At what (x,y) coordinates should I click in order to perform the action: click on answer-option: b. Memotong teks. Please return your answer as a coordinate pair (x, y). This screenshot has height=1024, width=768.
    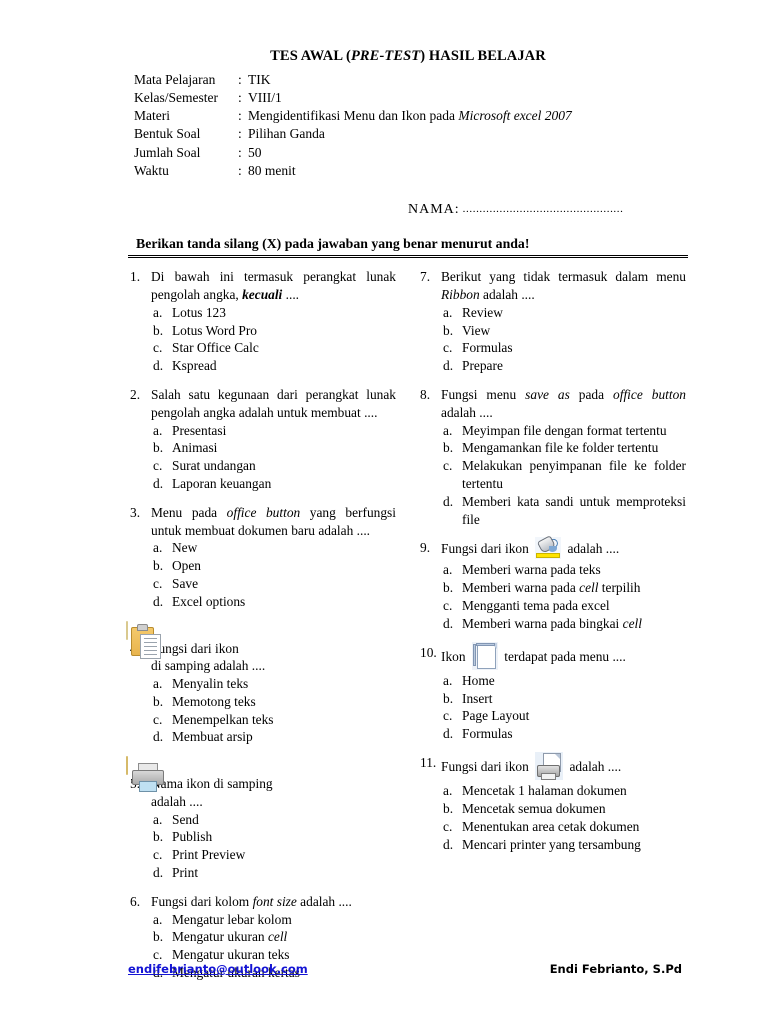
    Looking at the image, I should click on (274, 702).